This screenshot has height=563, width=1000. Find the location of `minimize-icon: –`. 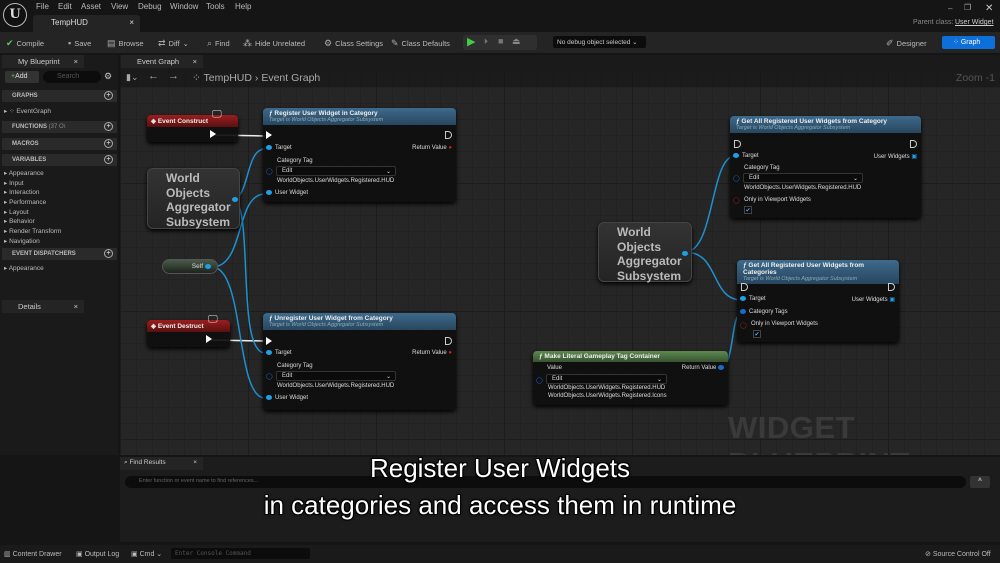

minimize-icon: – is located at coordinates (950, 8).